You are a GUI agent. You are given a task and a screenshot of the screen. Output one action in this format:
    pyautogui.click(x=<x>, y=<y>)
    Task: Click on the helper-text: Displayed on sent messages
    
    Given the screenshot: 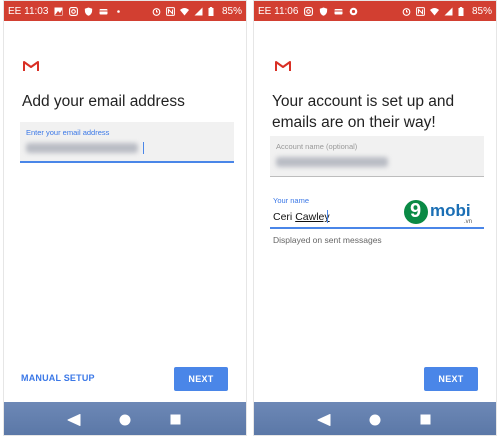 What is the action you would take?
    pyautogui.click(x=327, y=240)
    